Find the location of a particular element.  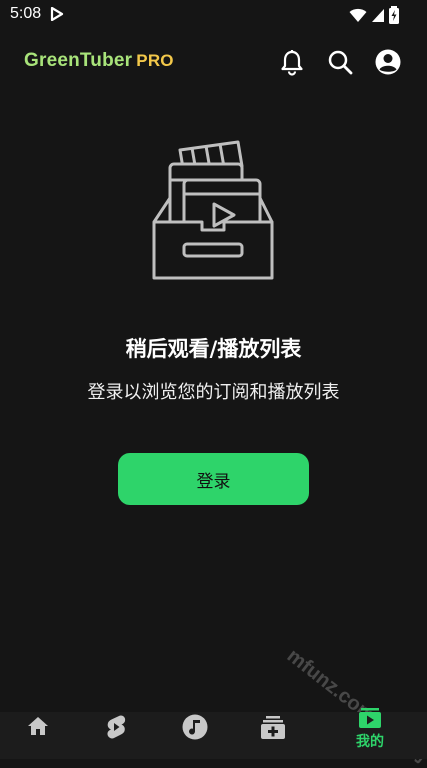

battery-icon is located at coordinates (394, 15).